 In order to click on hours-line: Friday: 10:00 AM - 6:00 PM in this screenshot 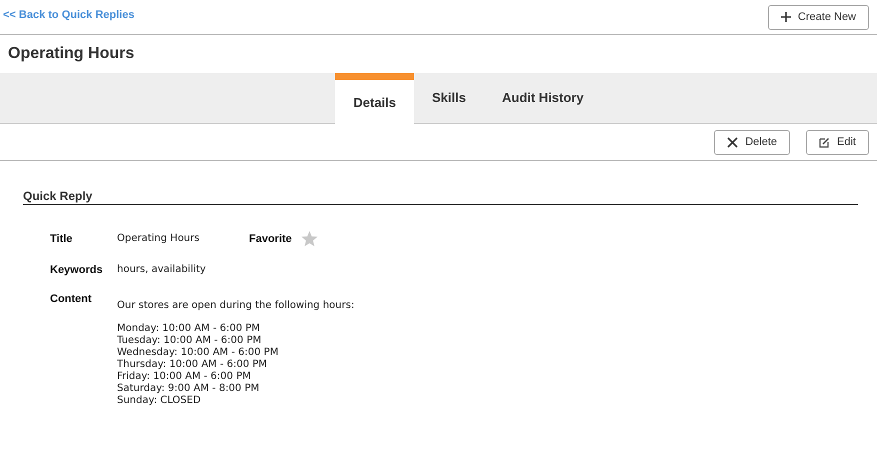, I will do `click(184, 377)`.